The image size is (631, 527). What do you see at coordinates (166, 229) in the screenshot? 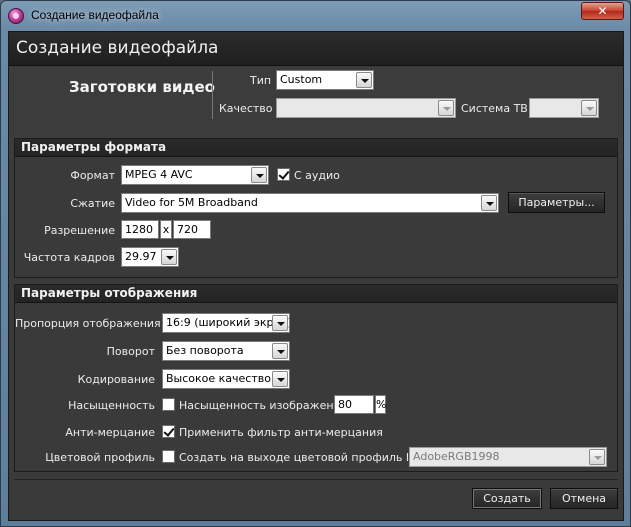
I see `resolution-separator: x` at bounding box center [166, 229].